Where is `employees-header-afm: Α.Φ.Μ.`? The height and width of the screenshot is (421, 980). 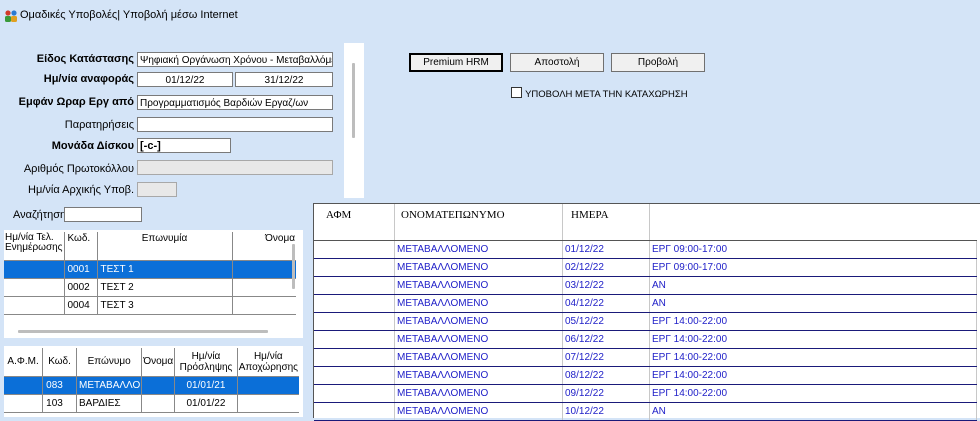
employees-header-afm: Α.Φ.Μ. is located at coordinates (24, 362).